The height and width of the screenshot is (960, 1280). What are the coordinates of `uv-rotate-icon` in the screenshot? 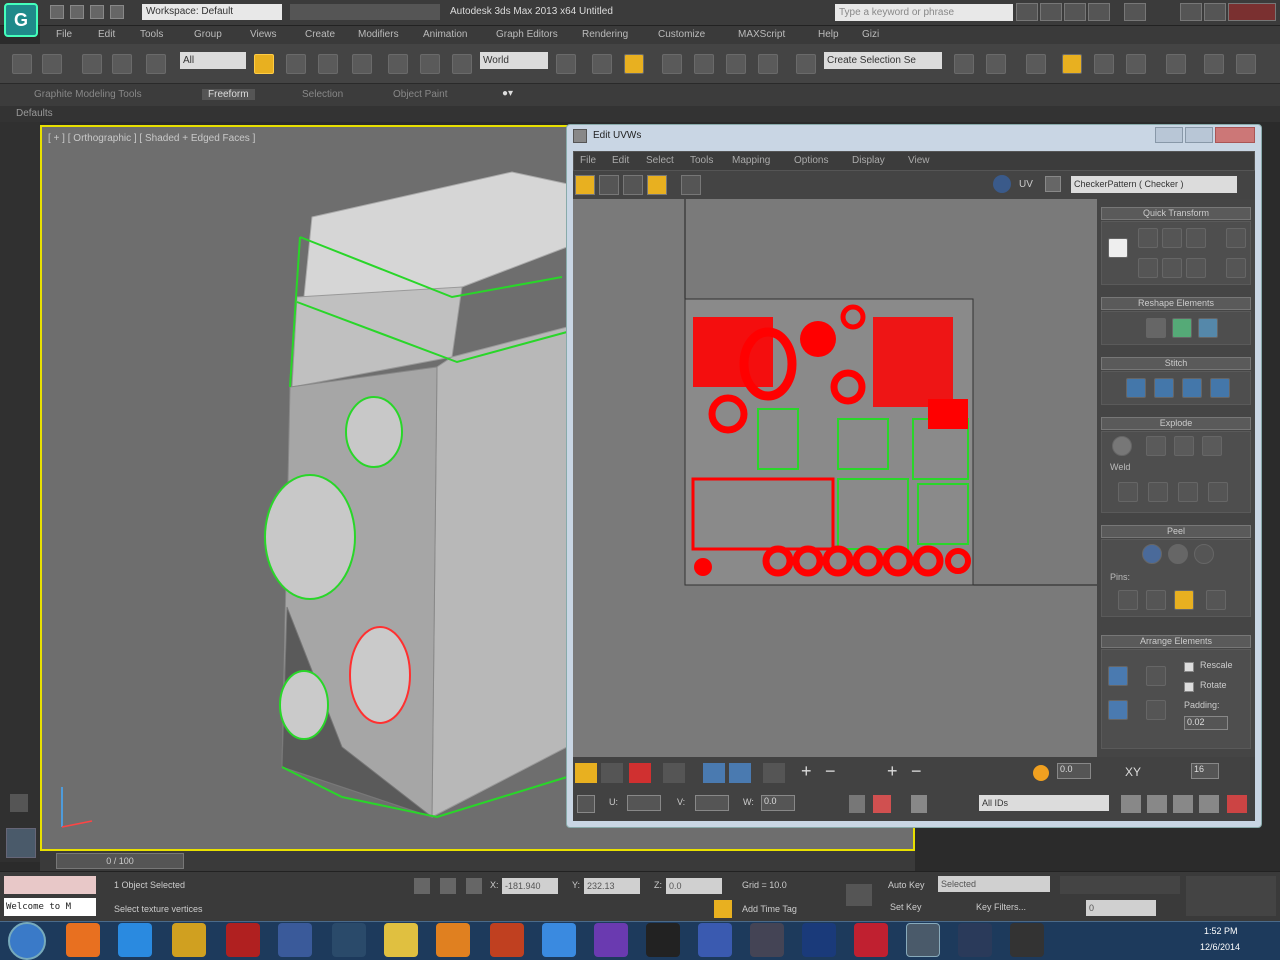 It's located at (609, 185).